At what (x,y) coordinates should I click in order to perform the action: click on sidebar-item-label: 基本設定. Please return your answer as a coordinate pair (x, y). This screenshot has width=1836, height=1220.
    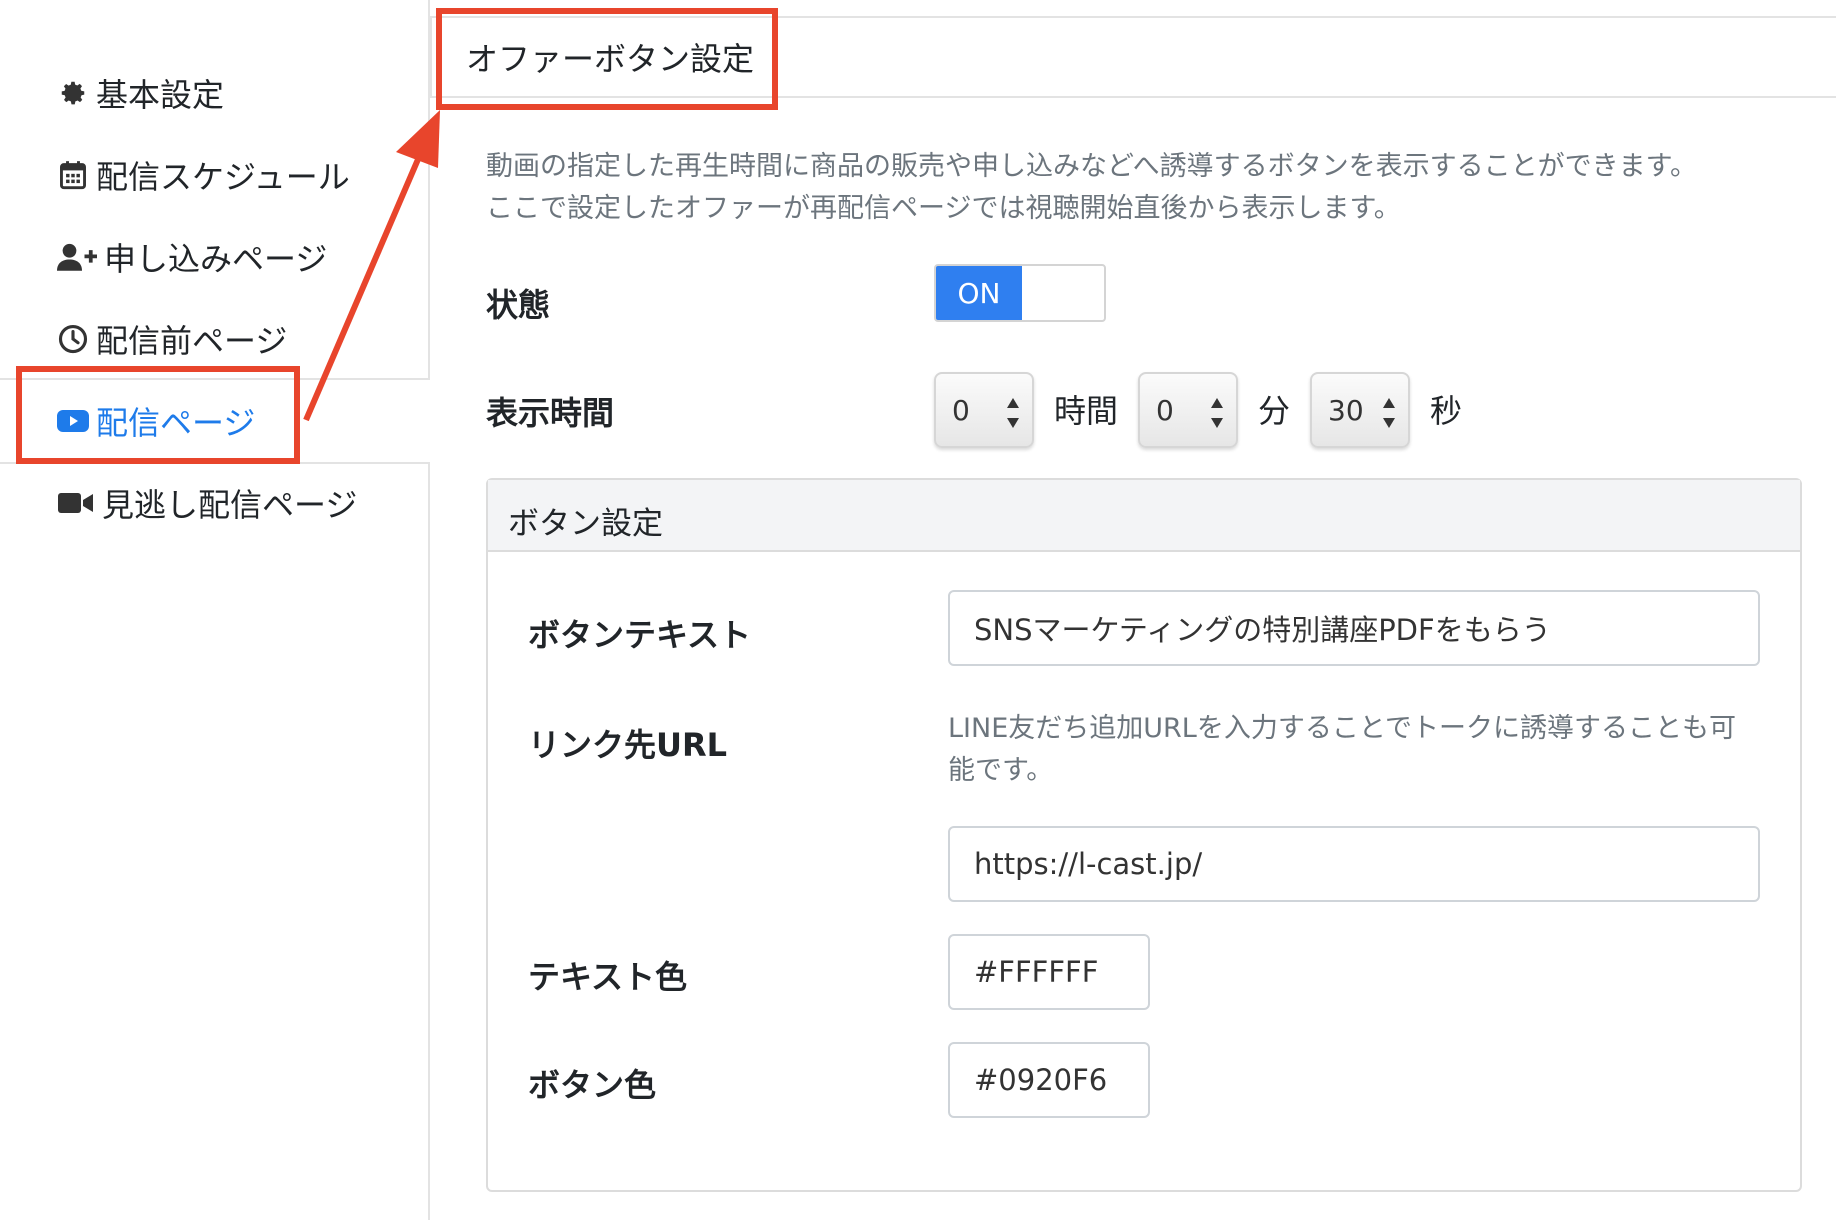
    Looking at the image, I should click on (160, 95).